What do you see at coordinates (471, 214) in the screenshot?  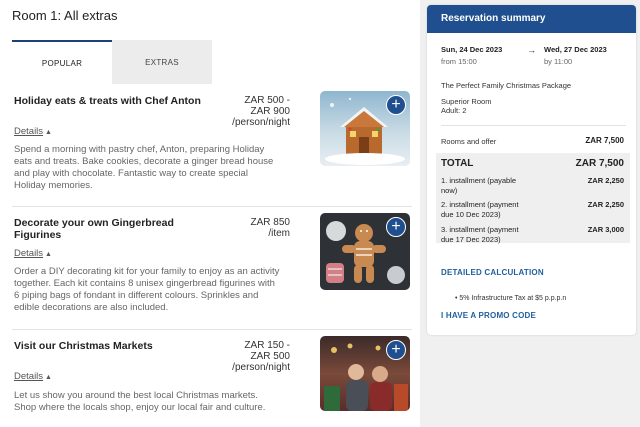 I see `installment-text: due 10 Dec 2023)` at bounding box center [471, 214].